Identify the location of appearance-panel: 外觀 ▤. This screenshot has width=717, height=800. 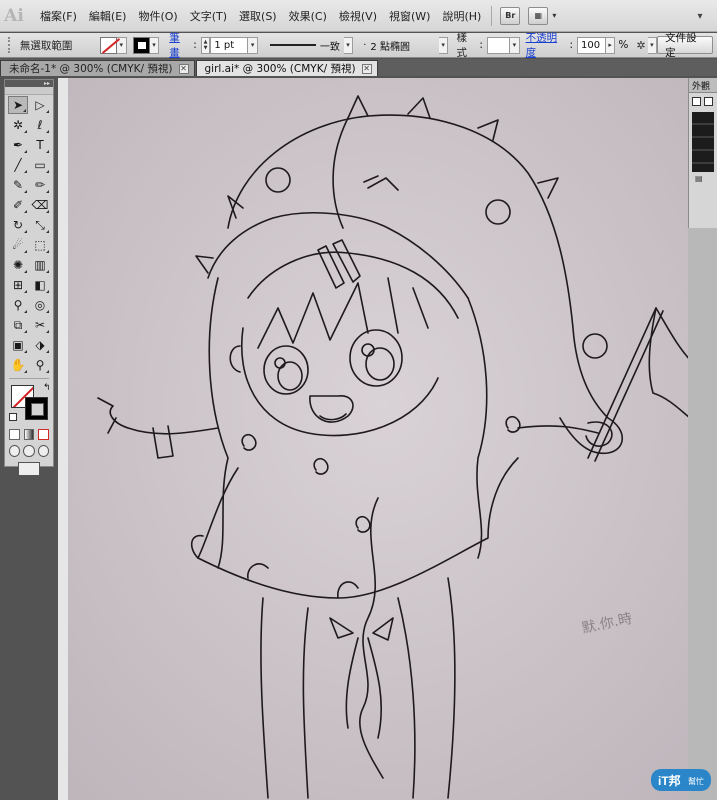
(702, 153).